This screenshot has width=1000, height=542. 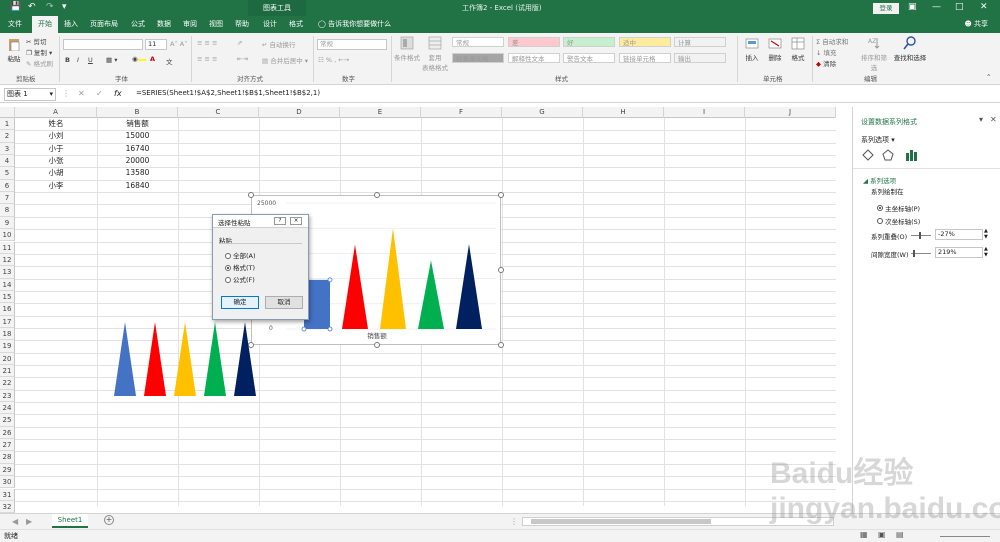 I want to click on cell: 小刘, so click(x=56, y=136).